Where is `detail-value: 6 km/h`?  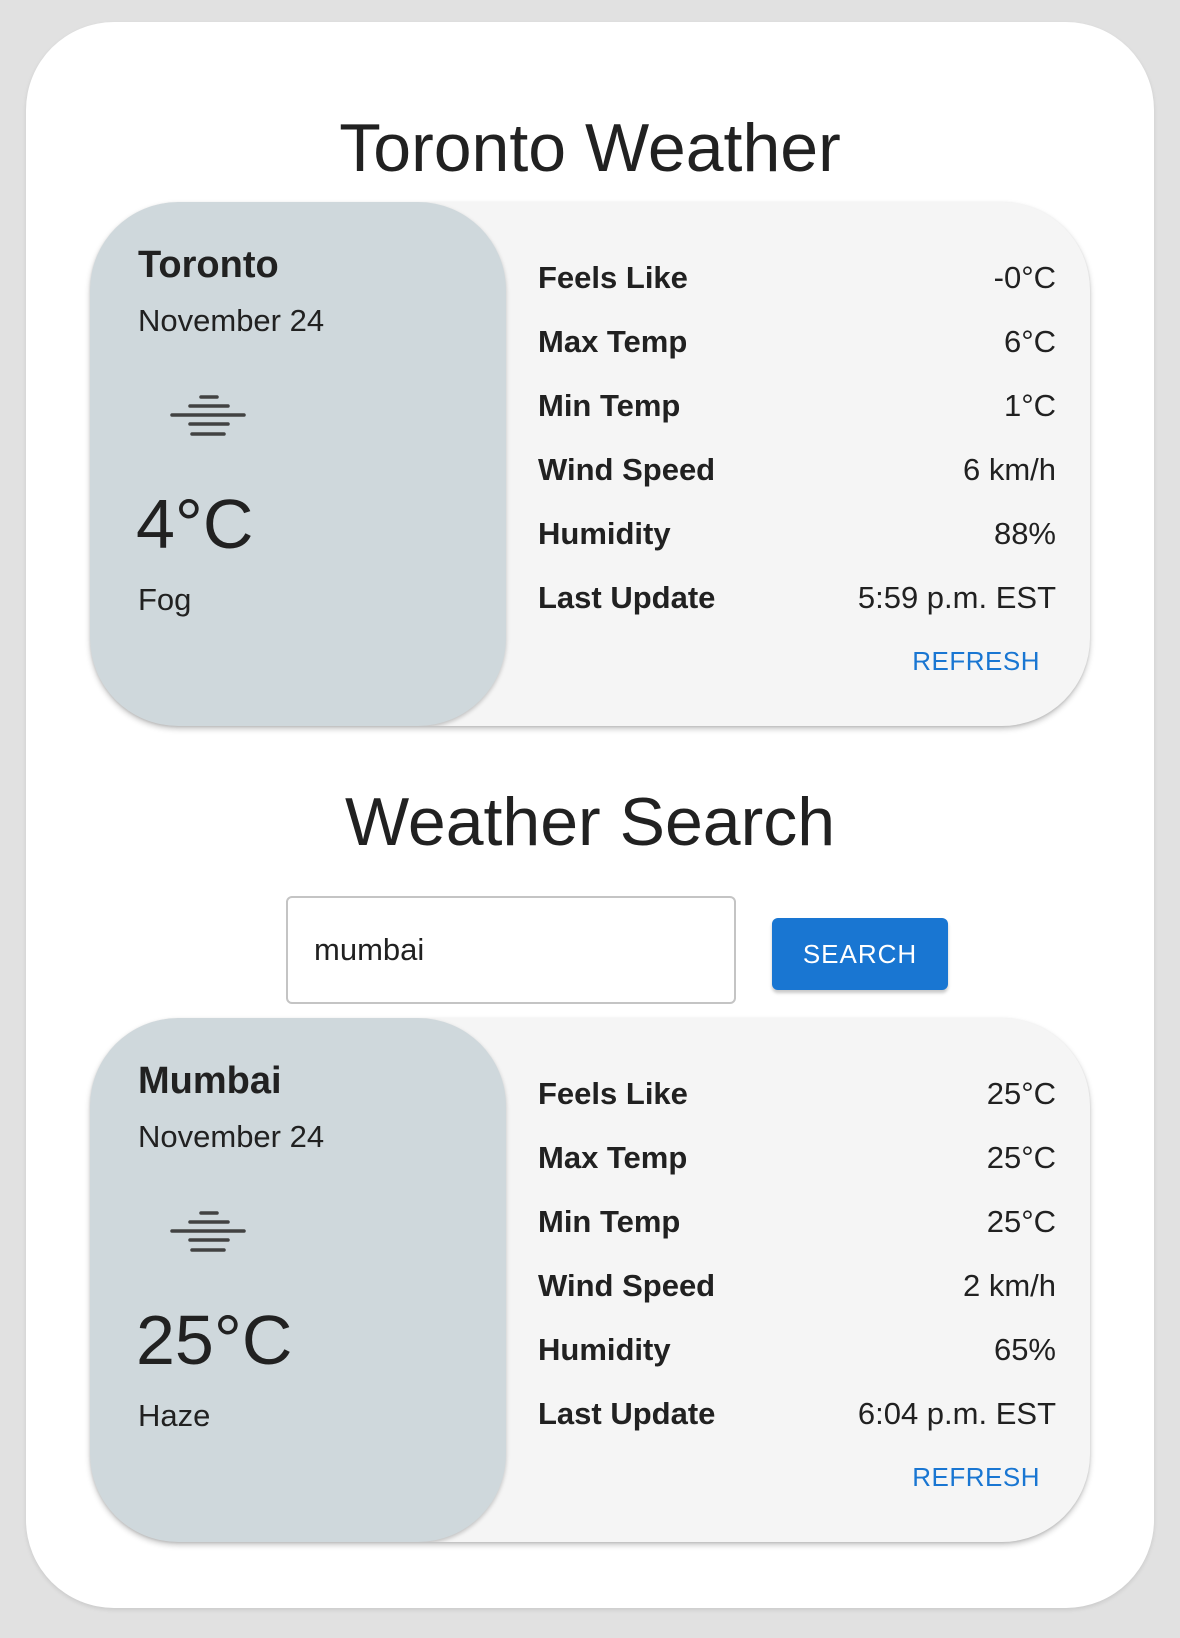 detail-value: 6 km/h is located at coordinates (1009, 469).